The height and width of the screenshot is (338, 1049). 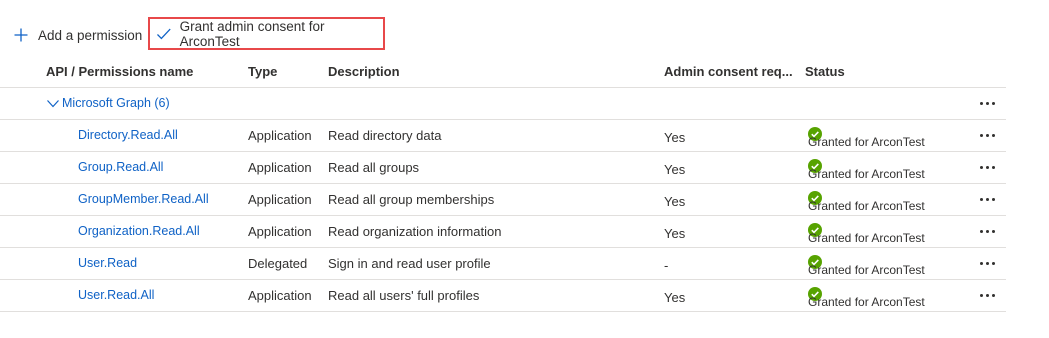 I want to click on column-header-api-name: API / Permissions name, so click(x=119, y=71).